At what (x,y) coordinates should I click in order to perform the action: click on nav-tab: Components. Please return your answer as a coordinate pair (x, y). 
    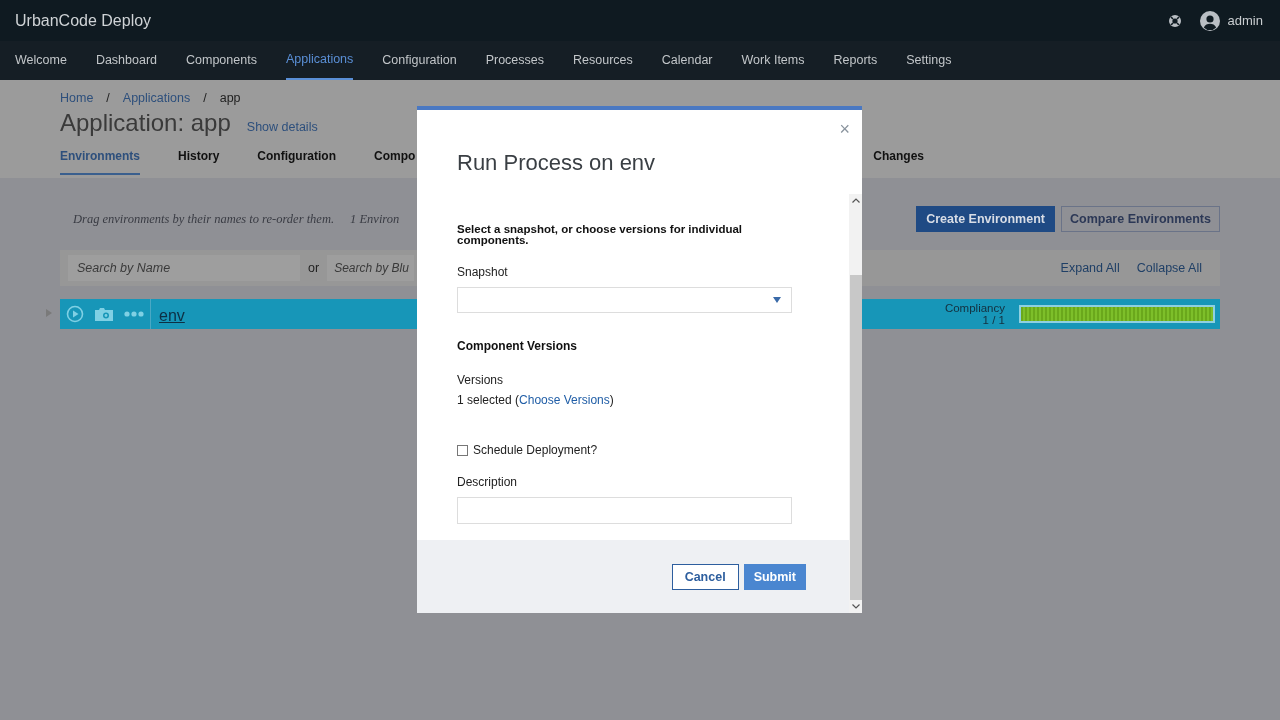
    Looking at the image, I should click on (221, 60).